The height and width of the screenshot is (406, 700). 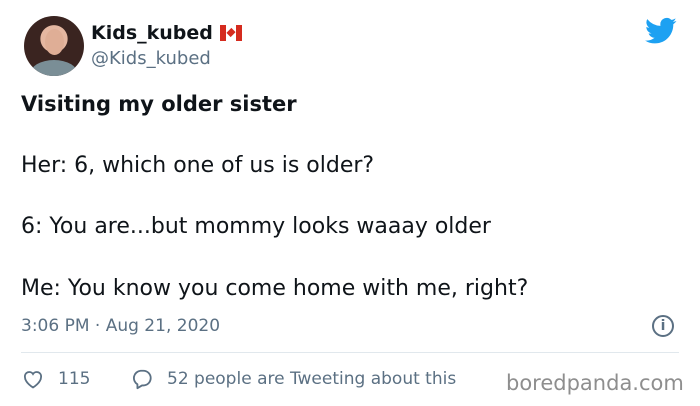 I want to click on divider, so click(x=350, y=352).